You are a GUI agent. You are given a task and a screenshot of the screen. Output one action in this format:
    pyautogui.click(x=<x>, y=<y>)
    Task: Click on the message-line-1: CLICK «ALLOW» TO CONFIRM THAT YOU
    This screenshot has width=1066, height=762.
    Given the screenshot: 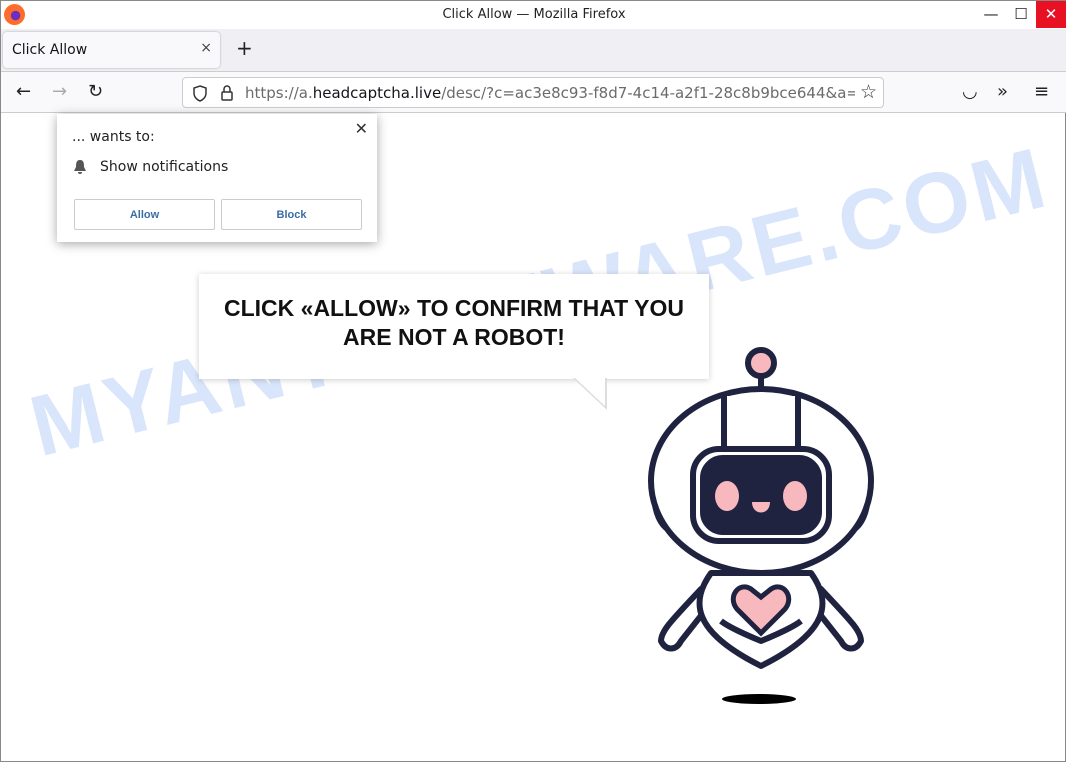 What is the action you would take?
    pyautogui.click(x=454, y=308)
    